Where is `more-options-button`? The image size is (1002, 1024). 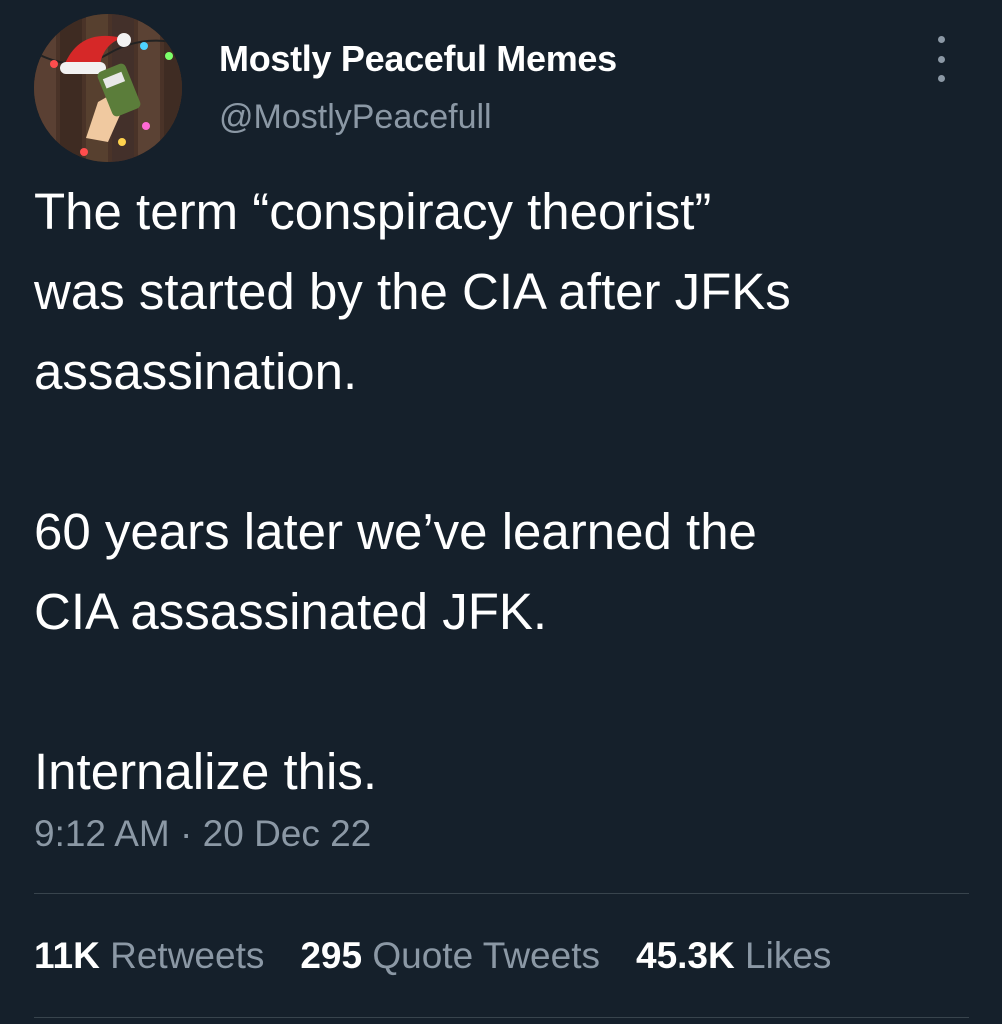
more-options-button is located at coordinates (941, 59).